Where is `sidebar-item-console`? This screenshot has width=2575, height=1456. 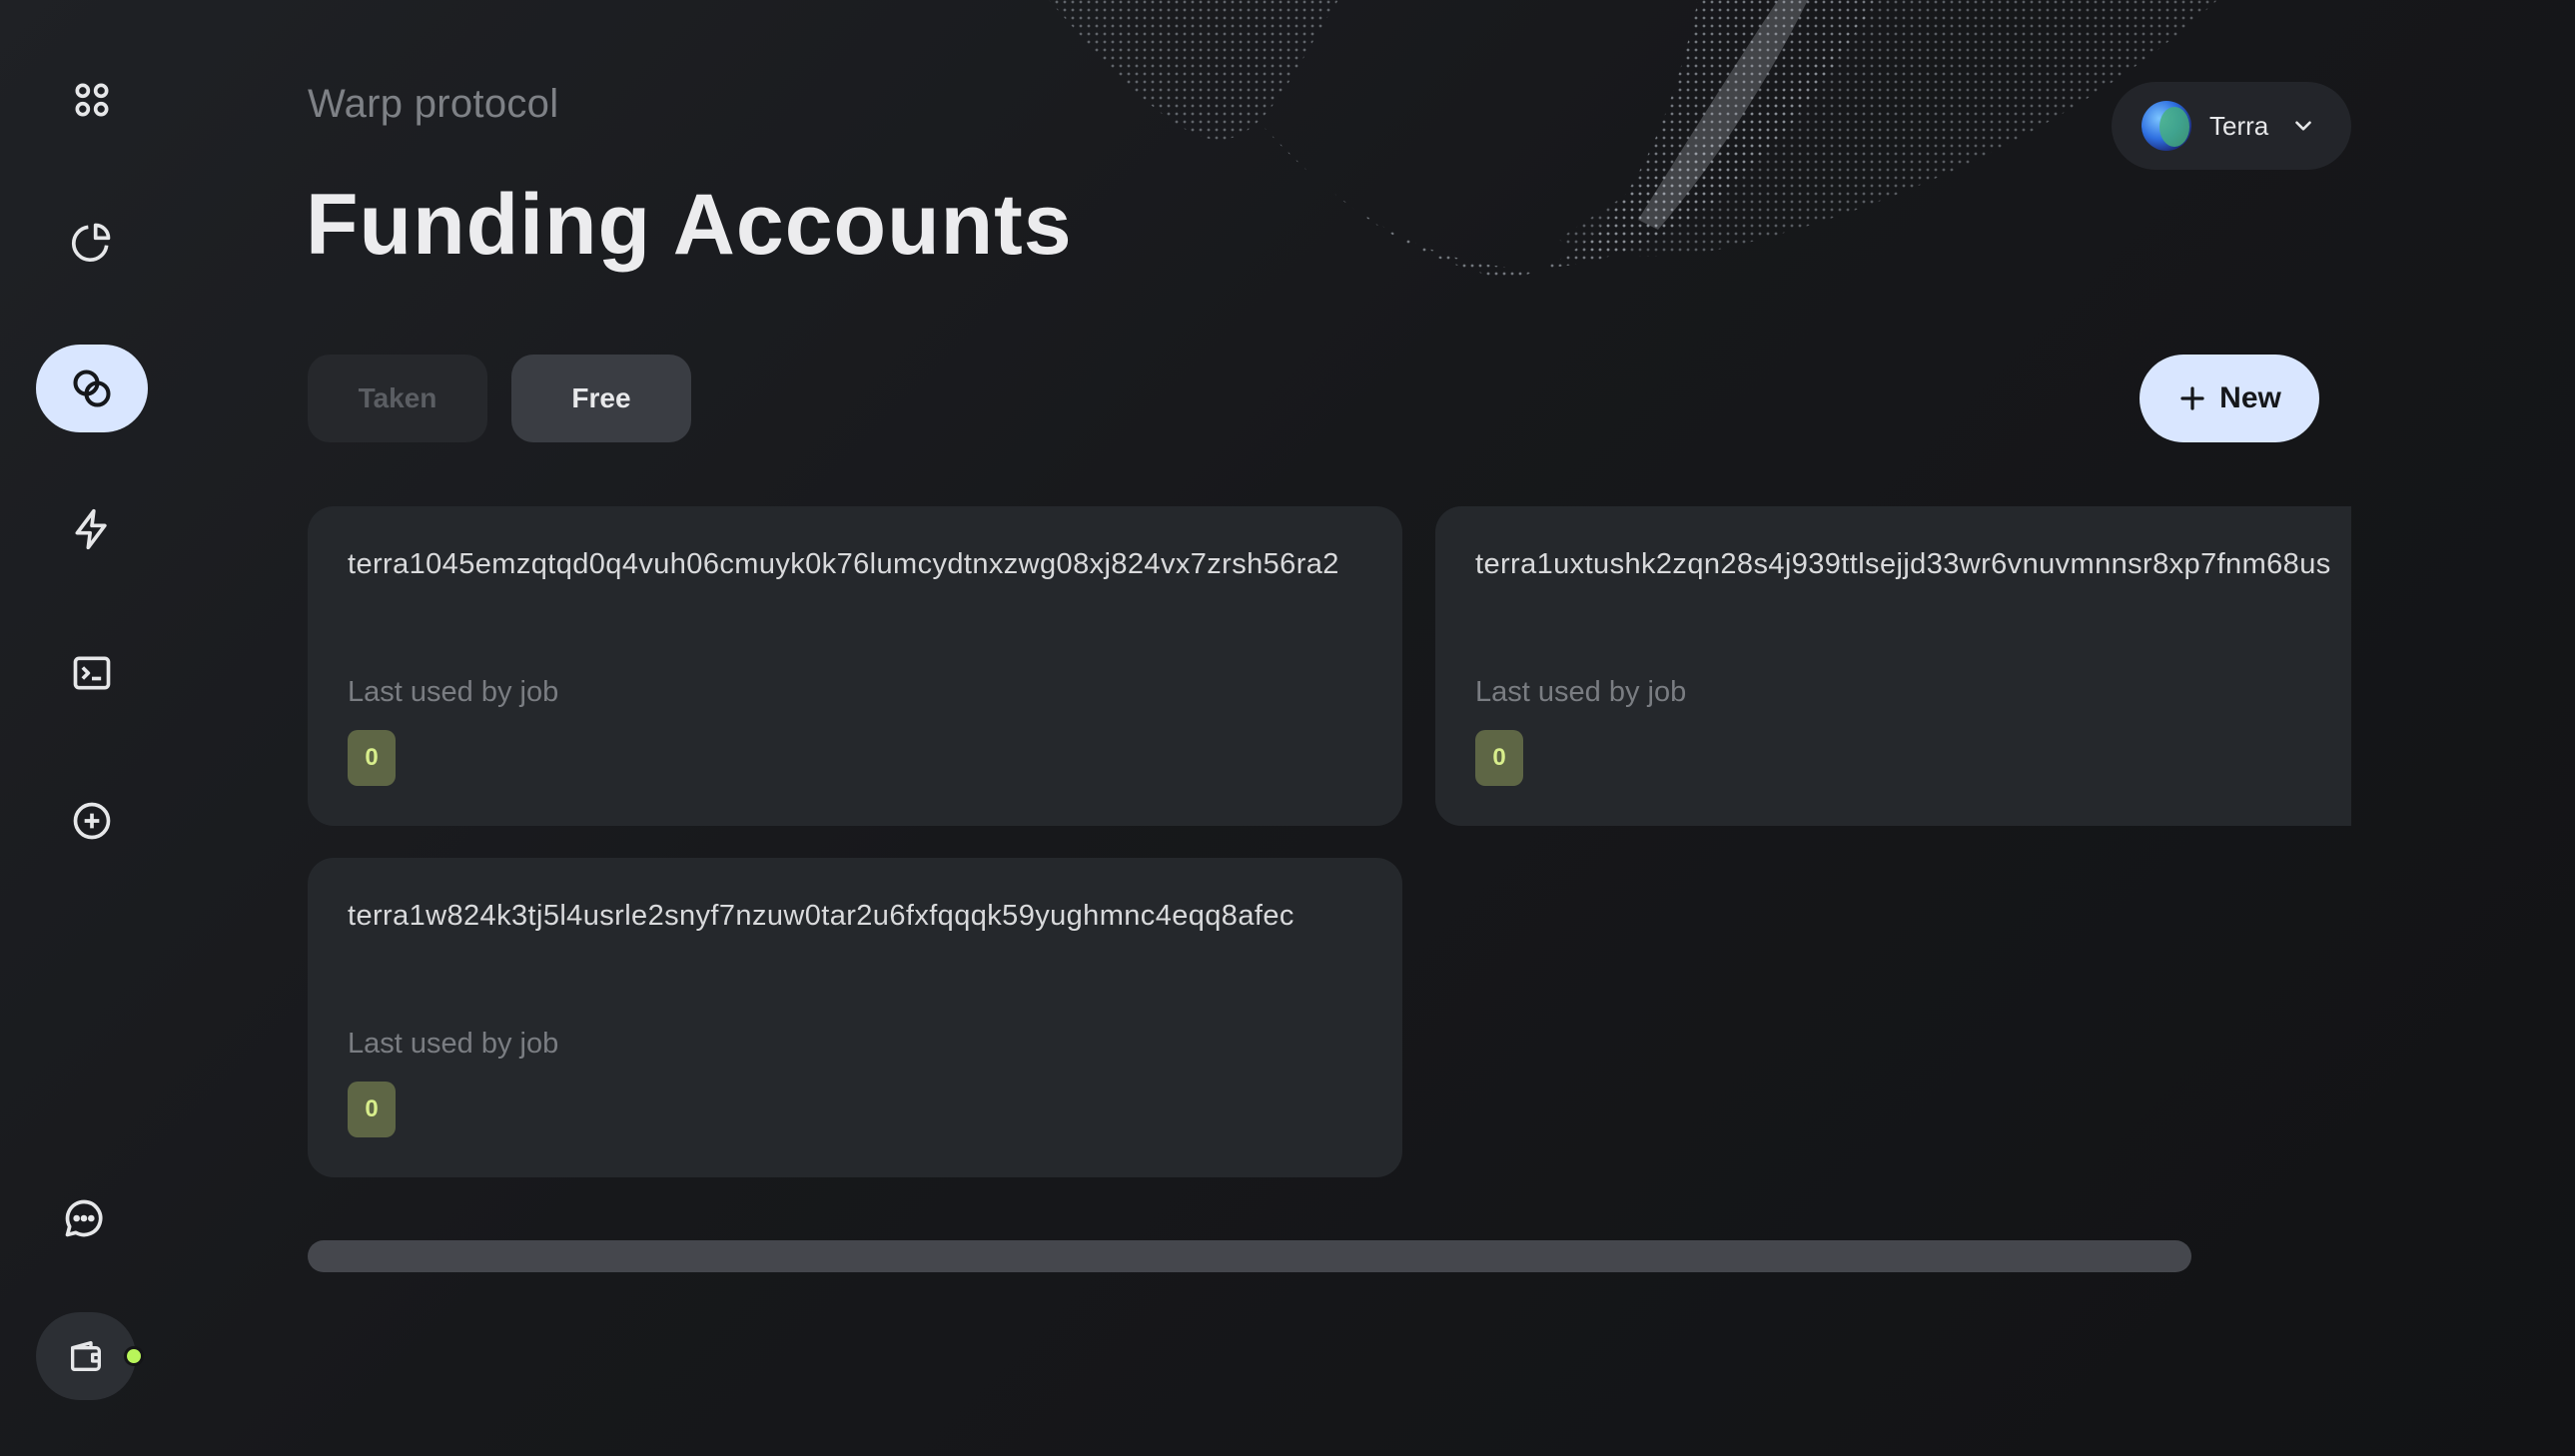
sidebar-item-console is located at coordinates (92, 673).